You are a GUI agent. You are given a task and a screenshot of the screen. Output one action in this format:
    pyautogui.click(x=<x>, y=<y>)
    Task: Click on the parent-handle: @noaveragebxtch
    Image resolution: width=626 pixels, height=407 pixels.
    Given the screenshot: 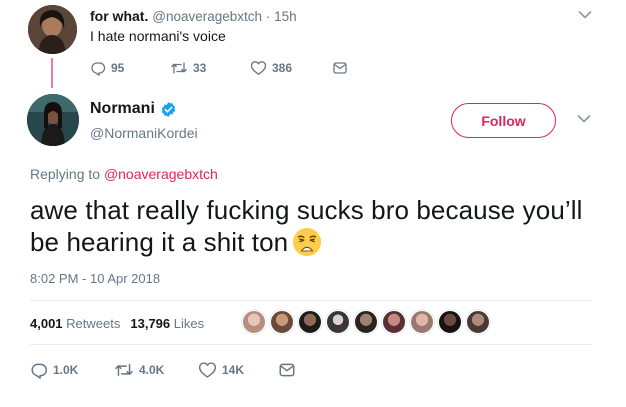 What is the action you would take?
    pyautogui.click(x=207, y=16)
    